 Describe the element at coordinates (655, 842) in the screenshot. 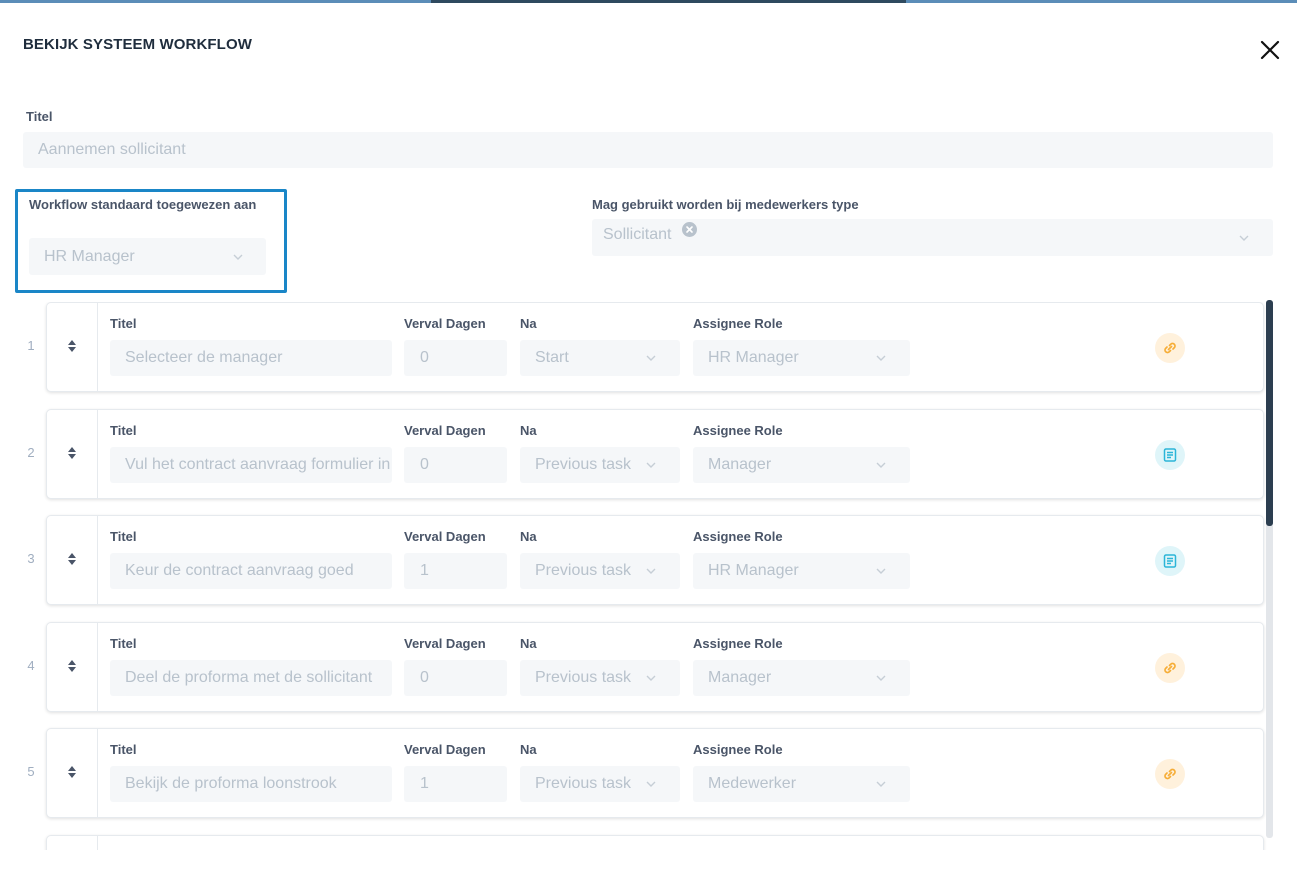

I see `task-card-partial` at that location.